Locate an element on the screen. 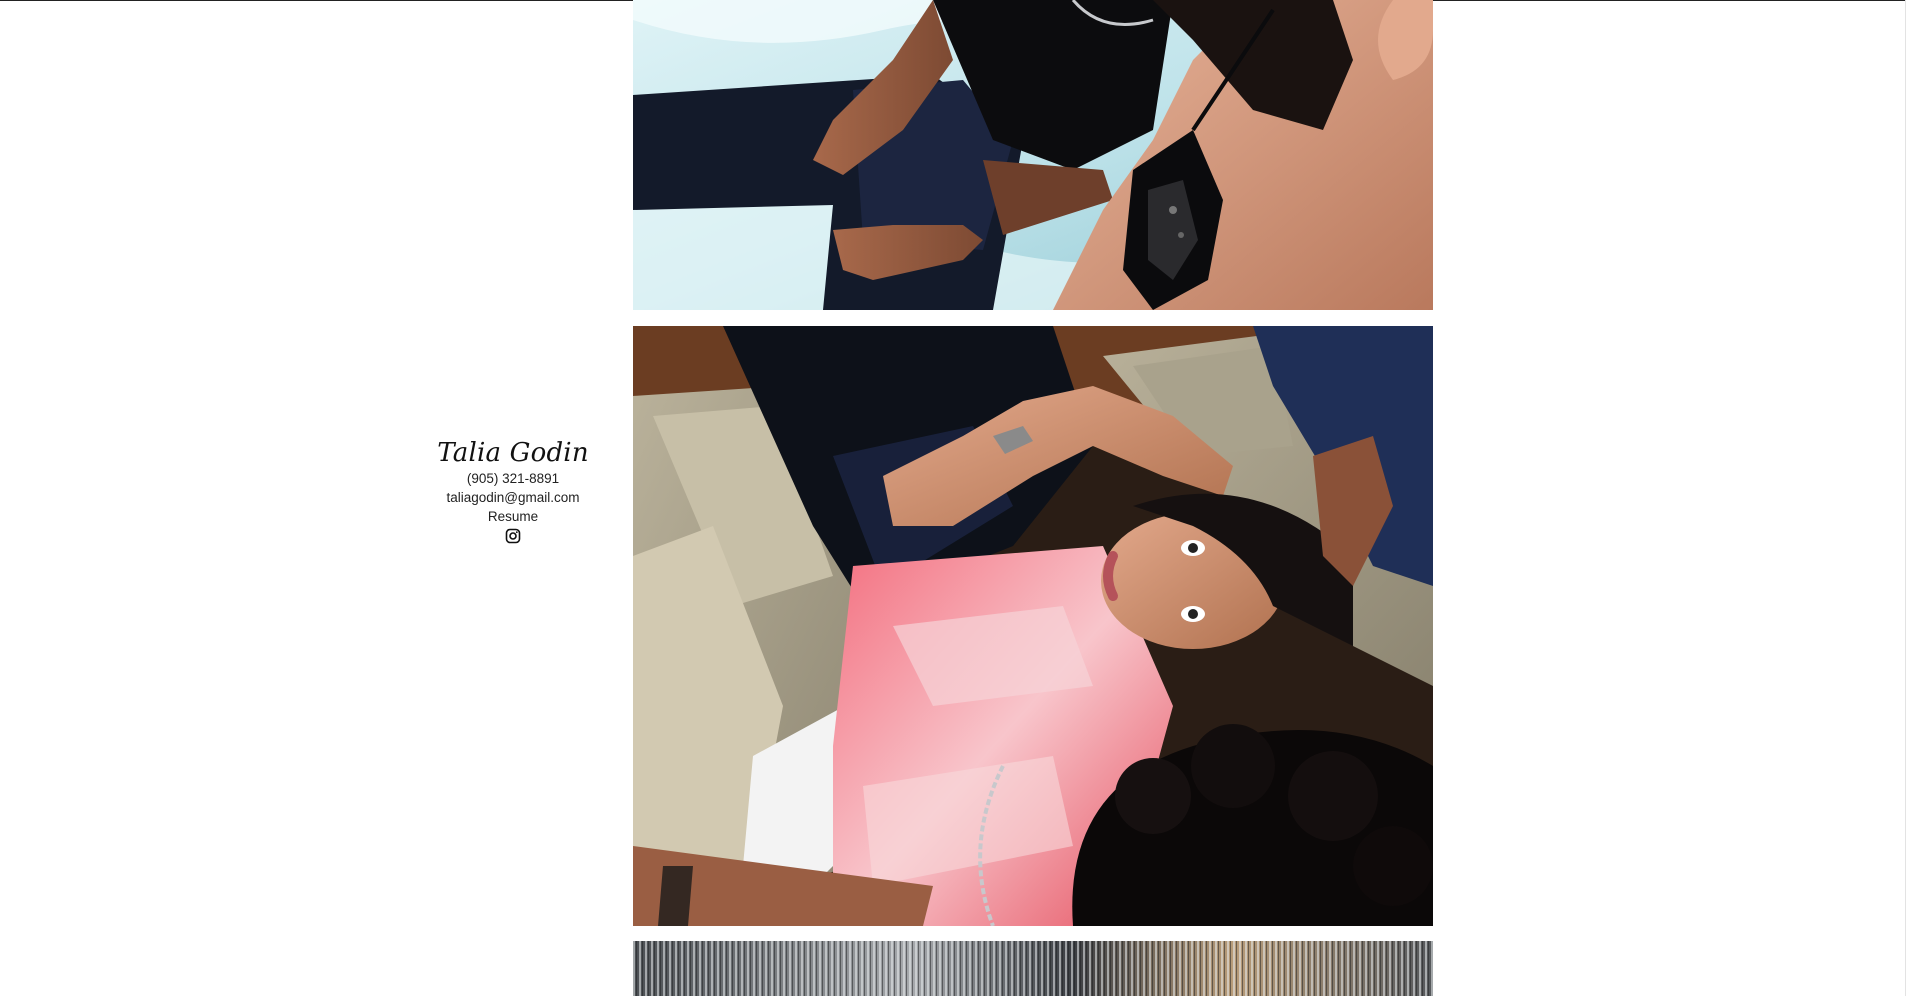  resume-link: Resume is located at coordinates (513, 516).